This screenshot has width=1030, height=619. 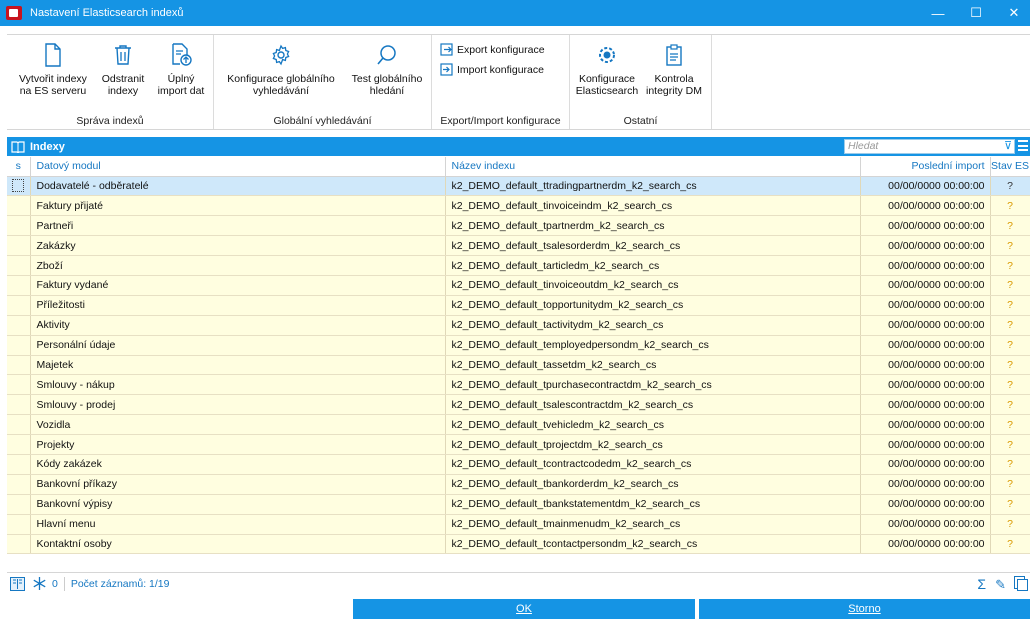 I want to click on divider, so click(x=64, y=583).